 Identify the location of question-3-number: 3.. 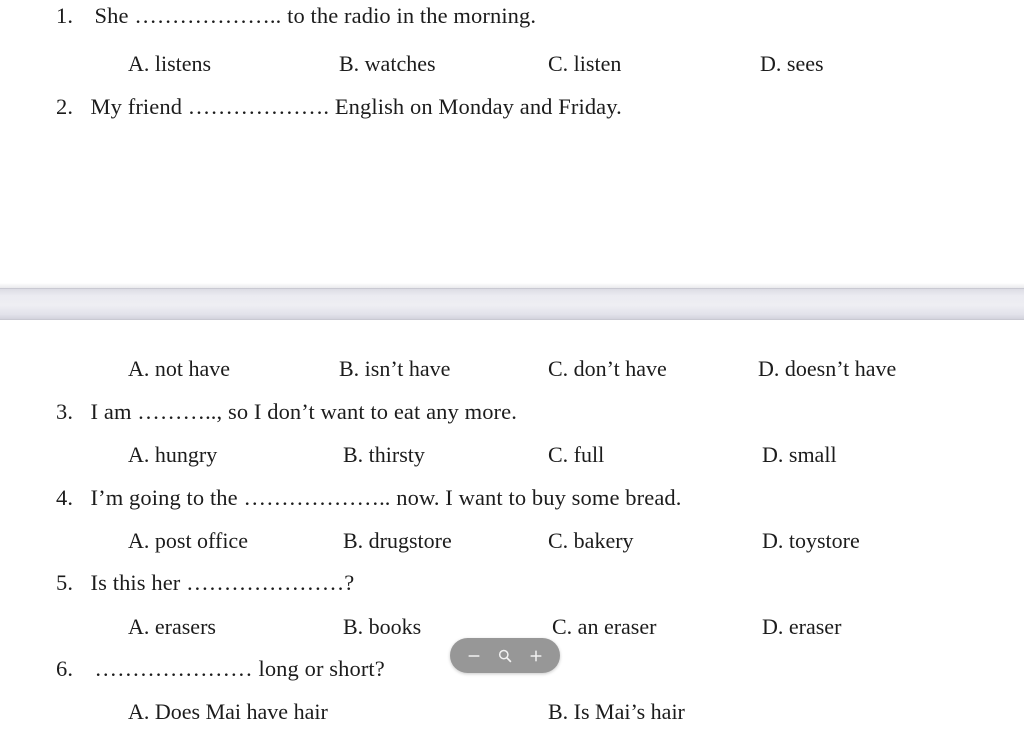
(65, 411).